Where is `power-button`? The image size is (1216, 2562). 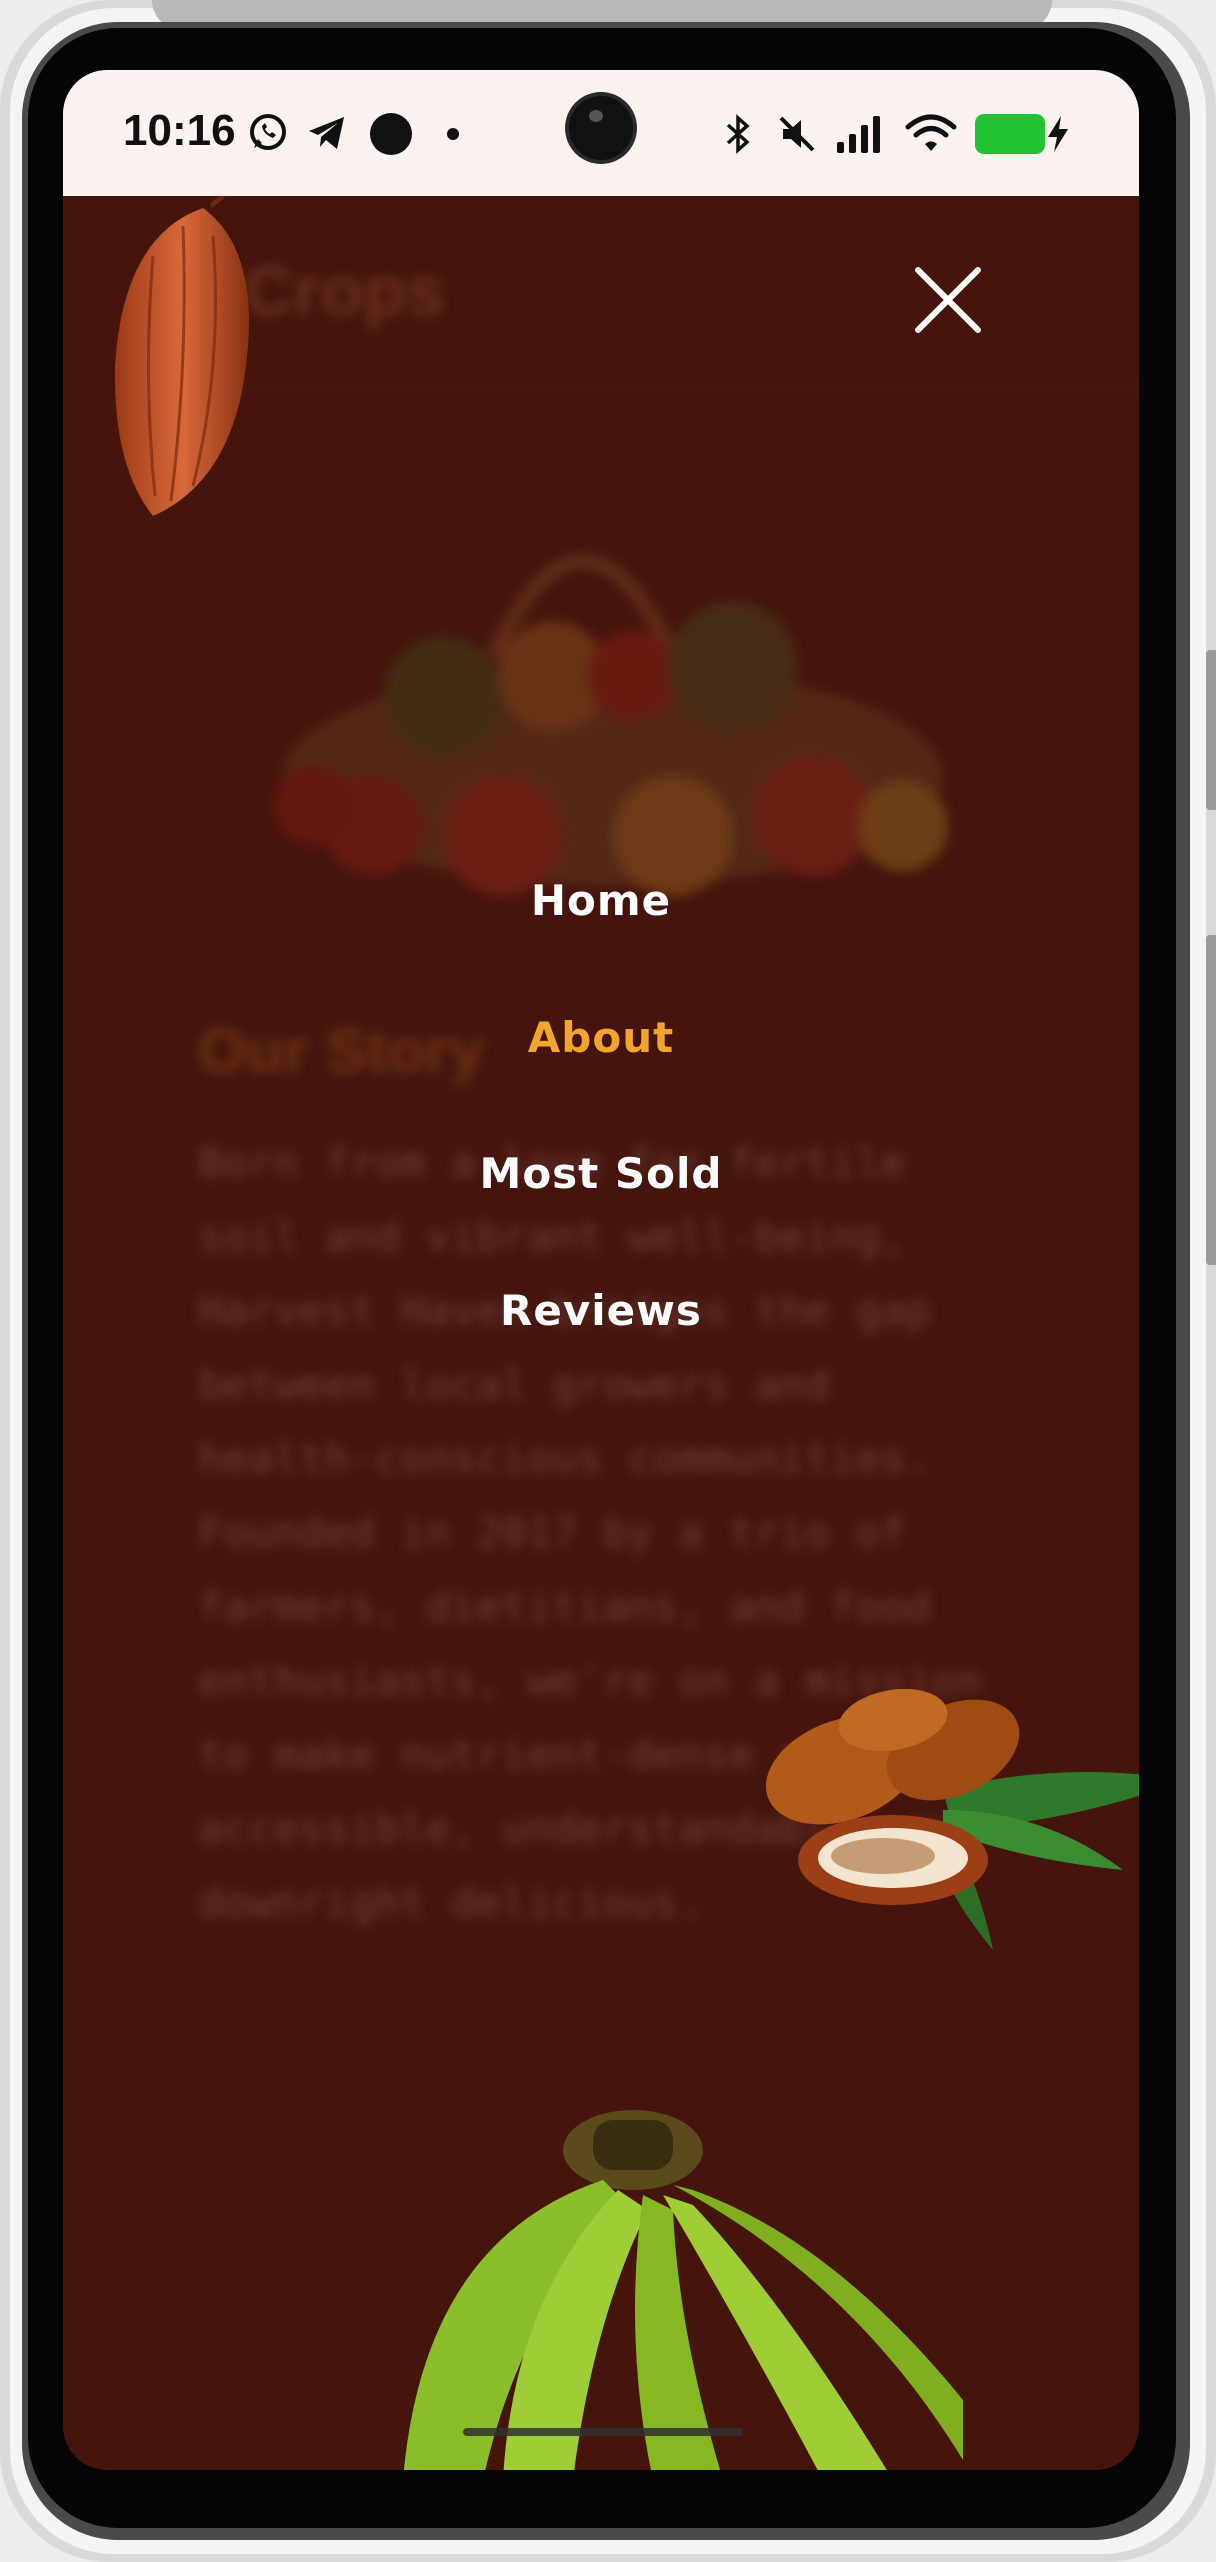
power-button is located at coordinates (1211, 1100).